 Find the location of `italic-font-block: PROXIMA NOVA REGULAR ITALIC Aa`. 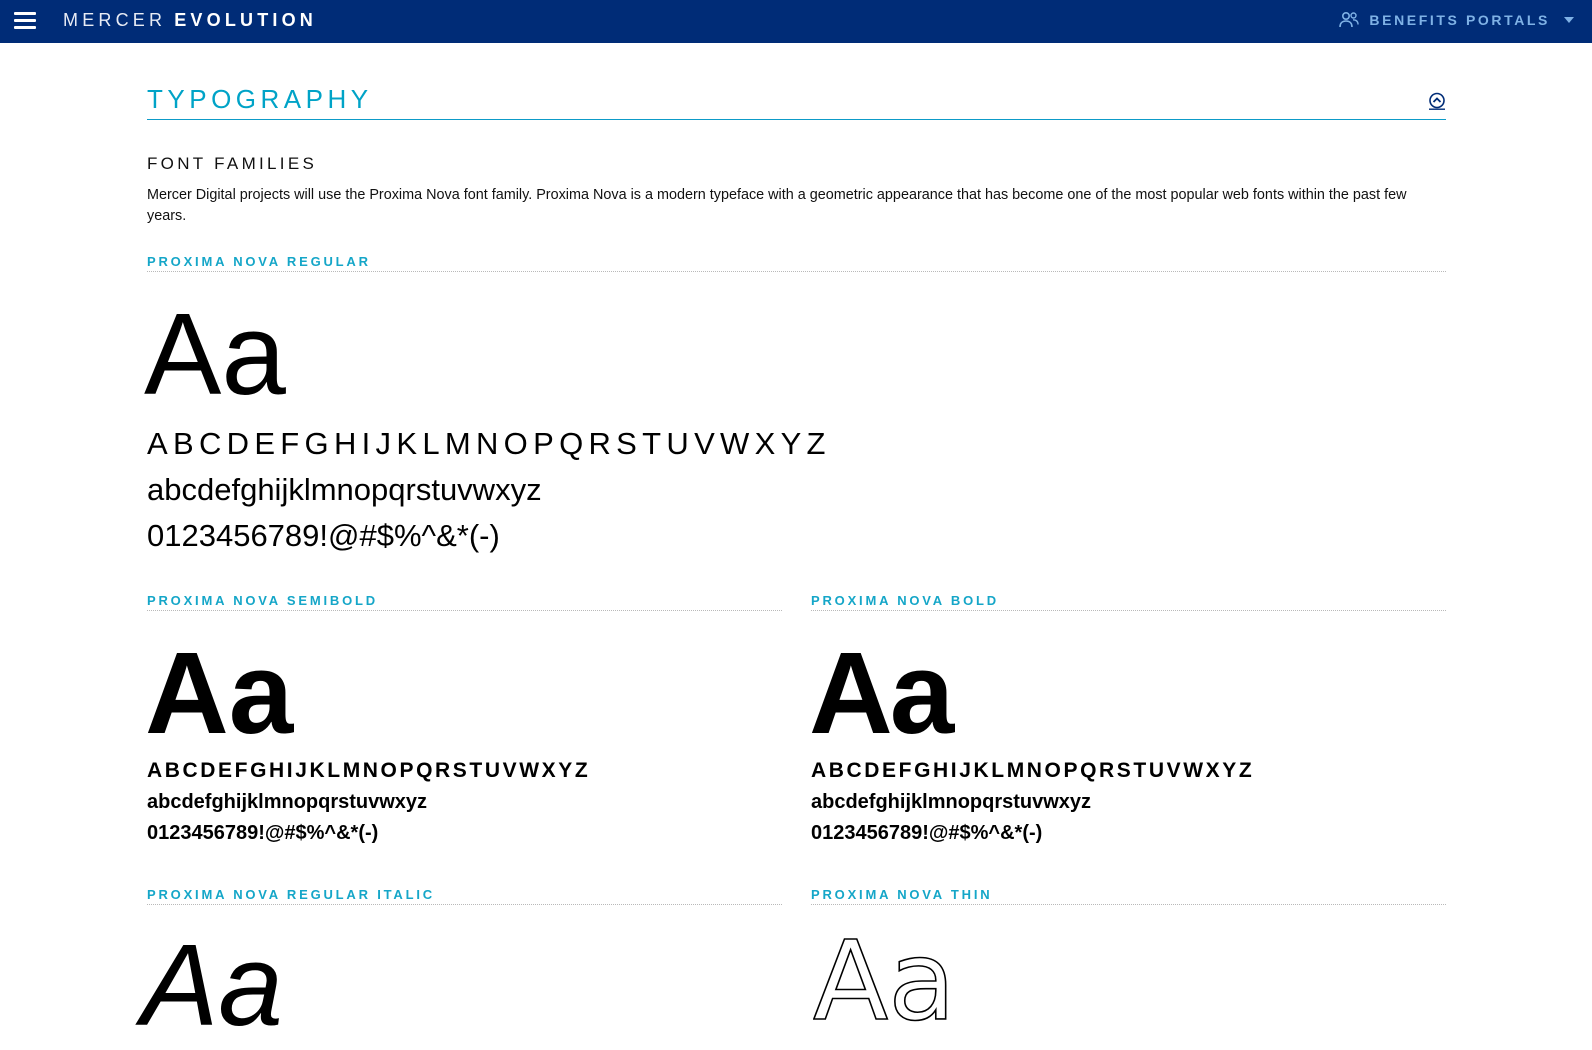

italic-font-block: PROXIMA NOVA REGULAR ITALIC Aa is located at coordinates (461, 965).